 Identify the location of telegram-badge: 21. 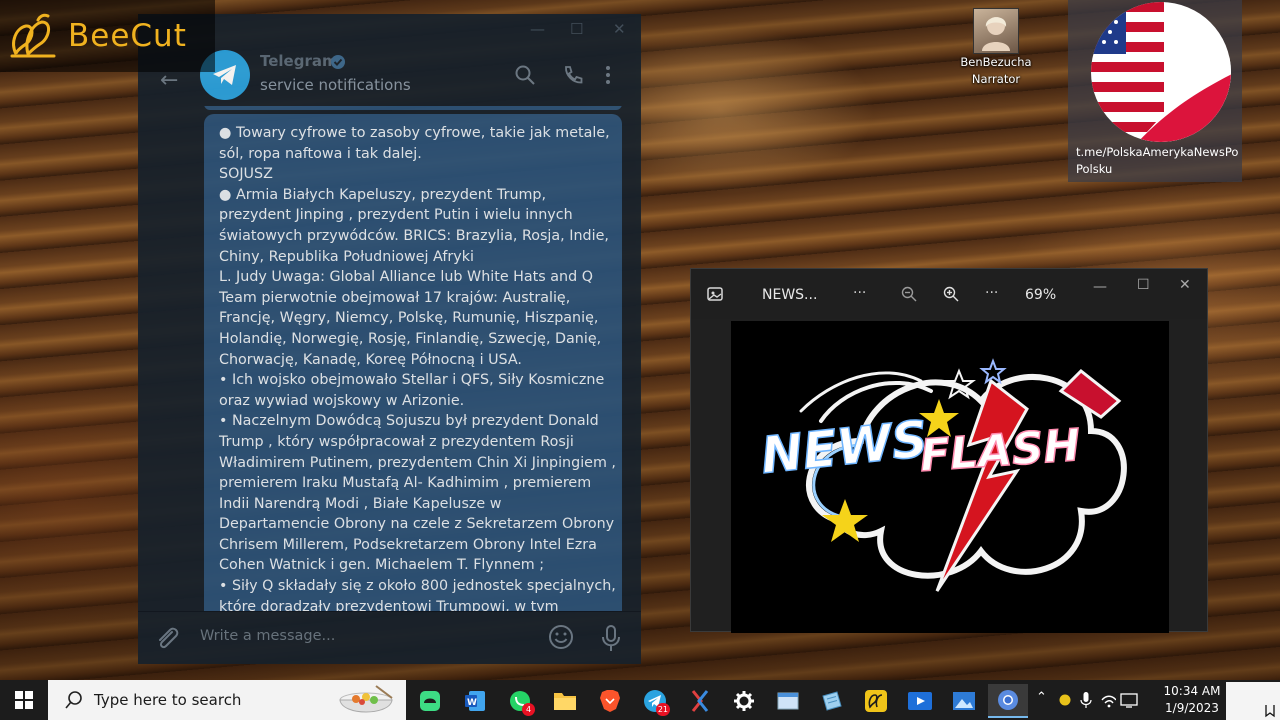
(662, 709).